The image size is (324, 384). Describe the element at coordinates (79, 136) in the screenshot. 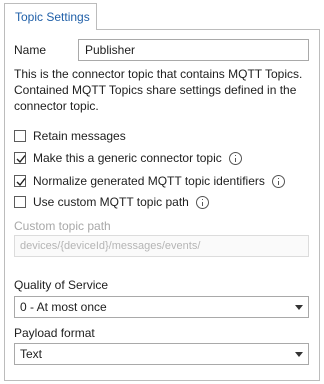

I see `retain-messages-label: Retain messages` at that location.